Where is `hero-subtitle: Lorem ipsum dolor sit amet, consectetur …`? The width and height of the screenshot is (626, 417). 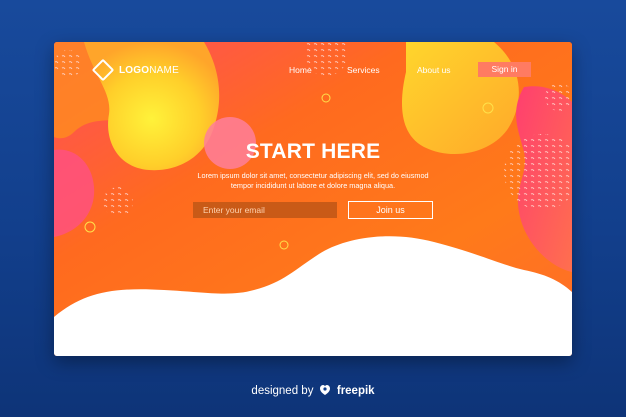
hero-subtitle: Lorem ipsum dolor sit amet, consectetur … is located at coordinates (313, 181).